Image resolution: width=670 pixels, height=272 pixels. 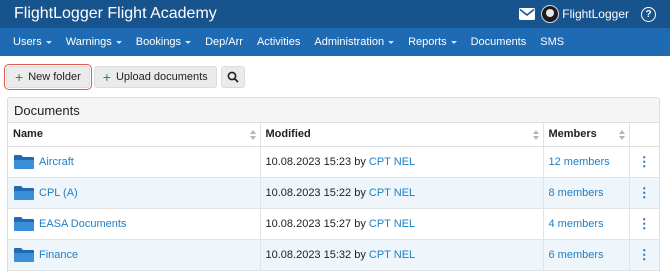 What do you see at coordinates (550, 14) in the screenshot?
I see `avatar` at bounding box center [550, 14].